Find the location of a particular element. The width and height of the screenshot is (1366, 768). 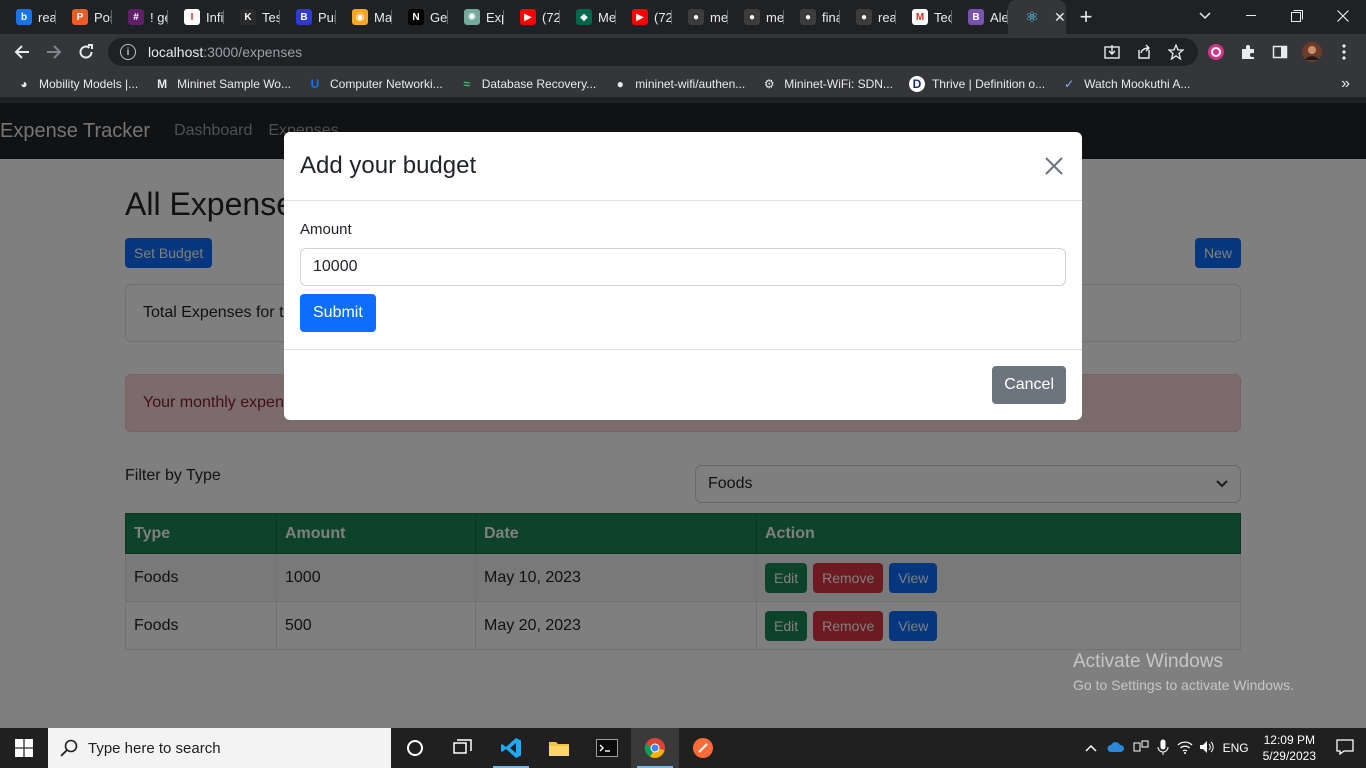

tab-favicon-icon: M is located at coordinates (920, 17).